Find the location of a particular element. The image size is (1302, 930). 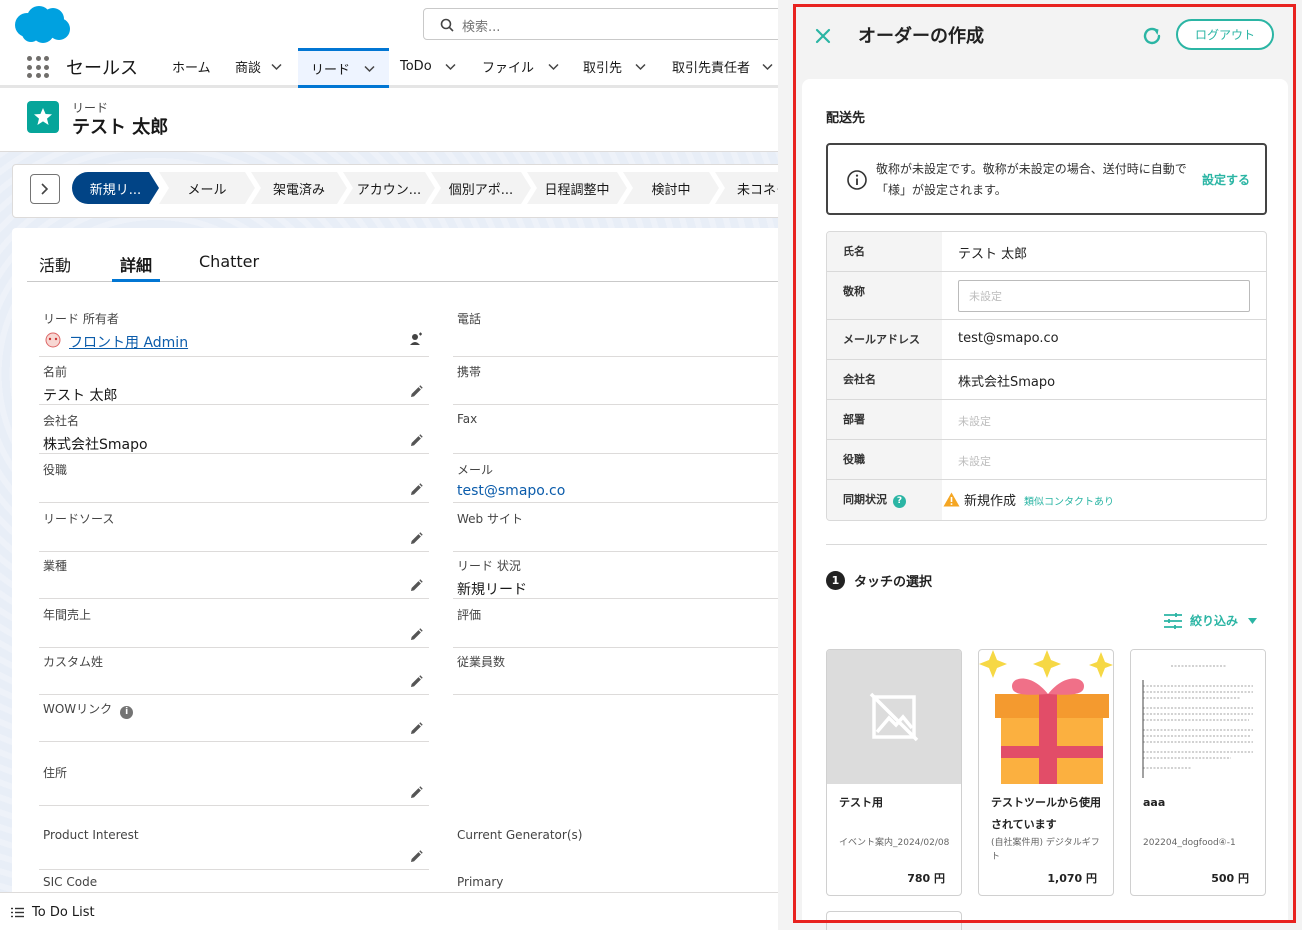

tab-details: 詳細 is located at coordinates (136, 267).